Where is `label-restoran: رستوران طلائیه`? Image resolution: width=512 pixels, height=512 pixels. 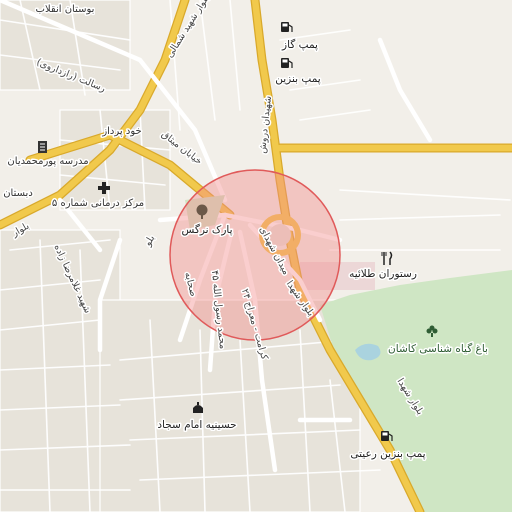
label-restoran: رستوران طلائیه is located at coordinates (383, 274).